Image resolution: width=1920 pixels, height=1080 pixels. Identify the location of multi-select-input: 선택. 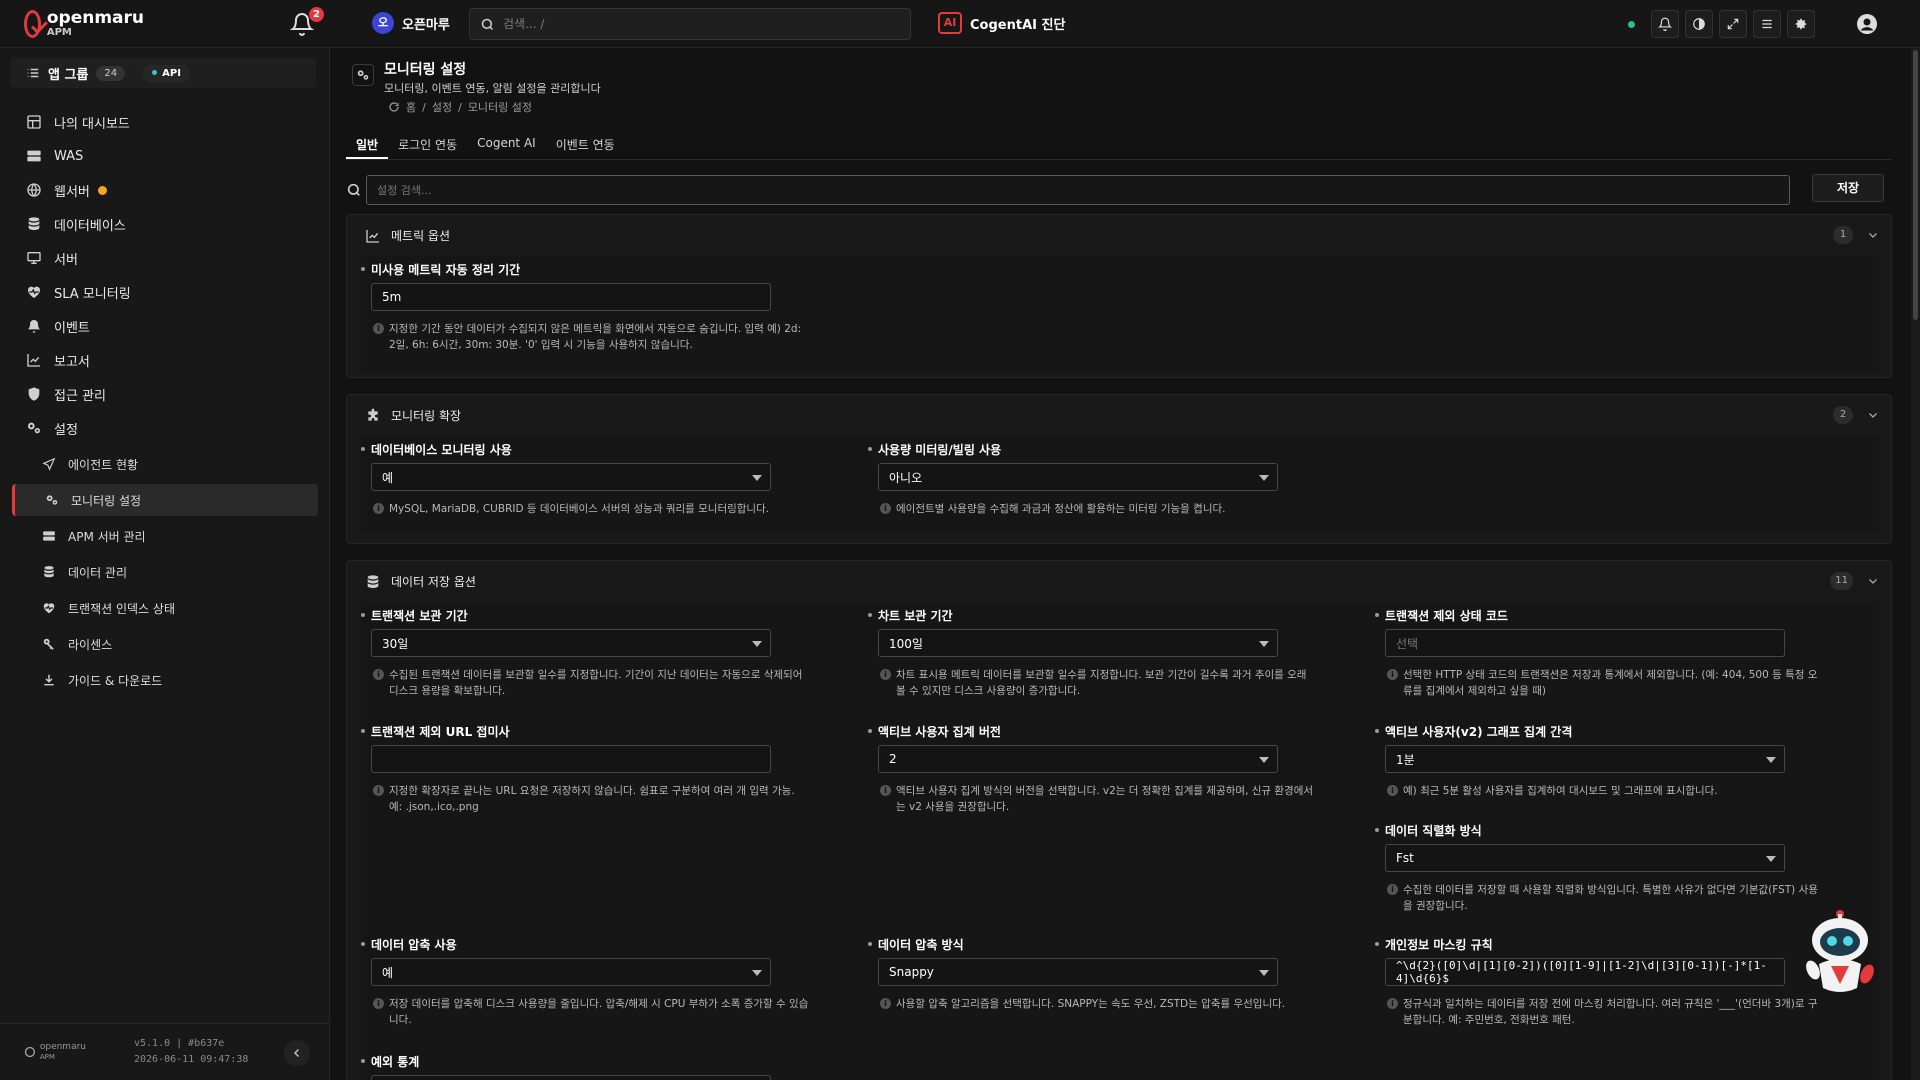
(1585, 643).